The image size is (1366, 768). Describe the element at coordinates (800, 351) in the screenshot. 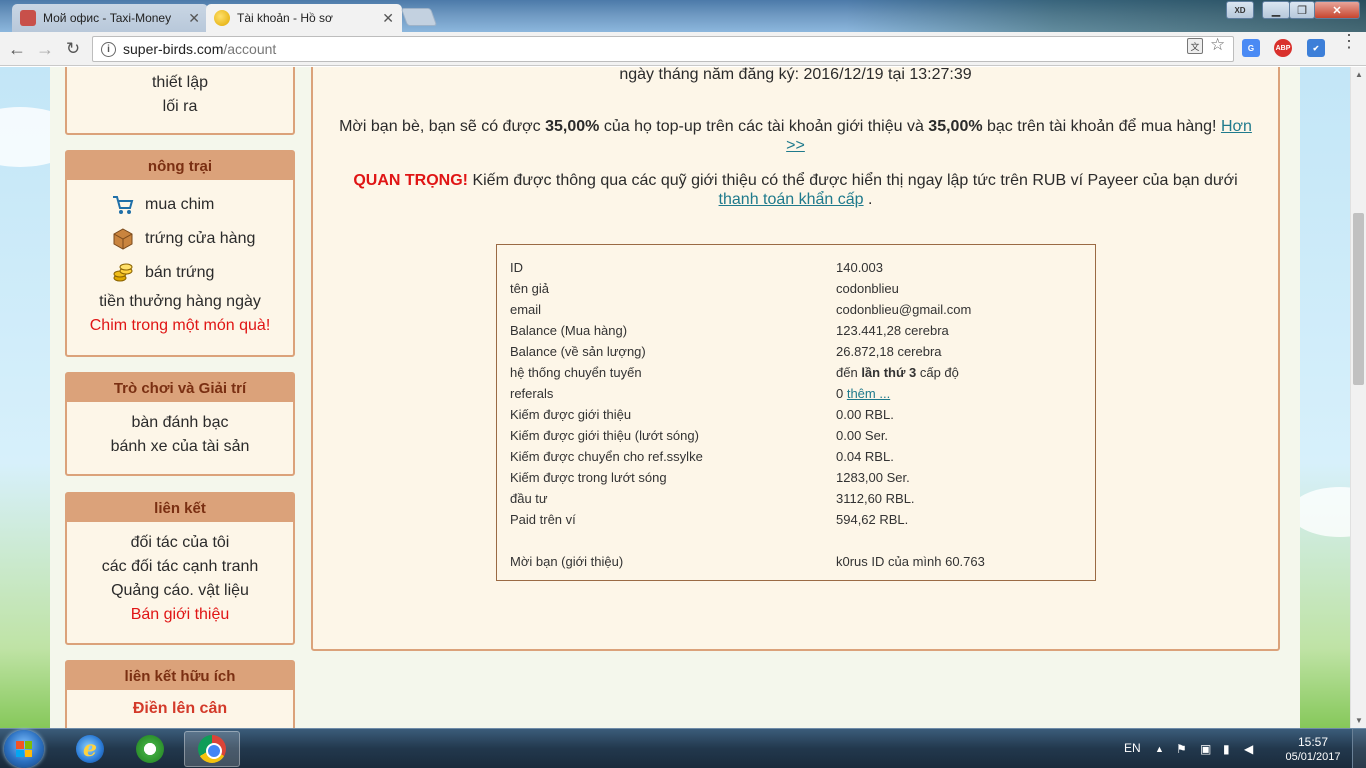

I see `table-row: Balance (về sản lượng) 26.872,18 cerebra` at that location.